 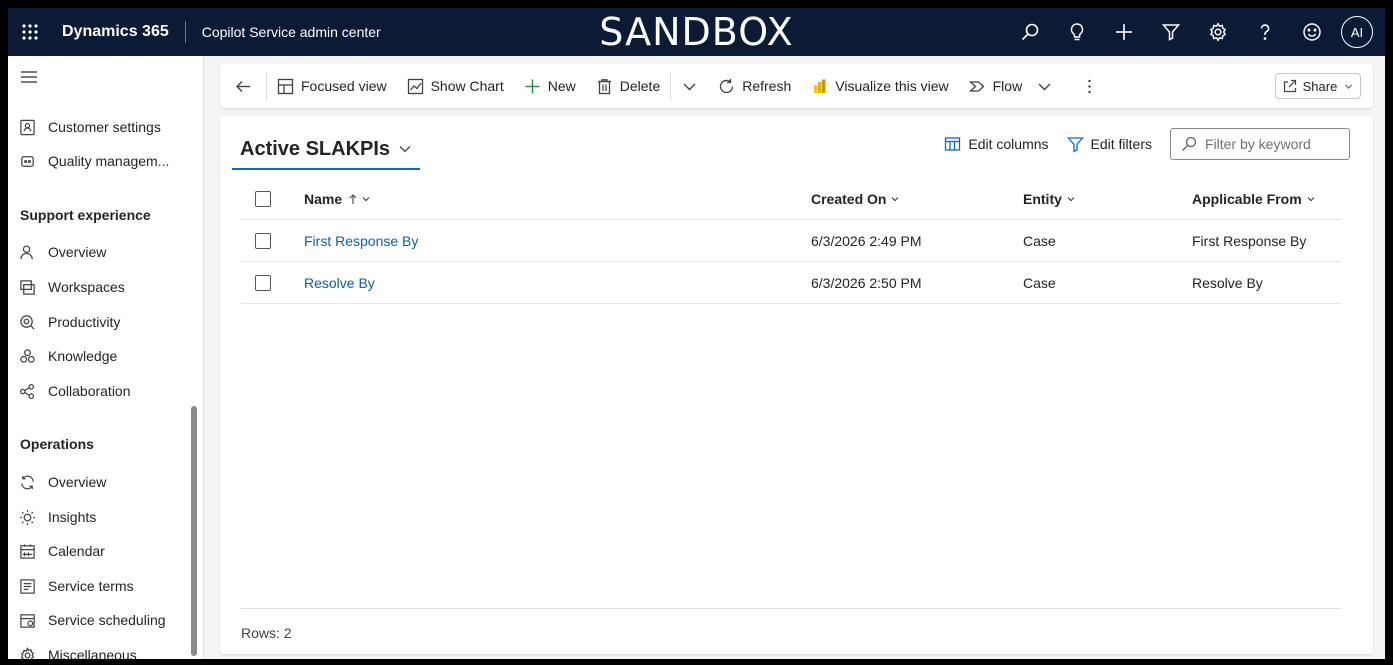 What do you see at coordinates (27, 252) in the screenshot?
I see `person-icon` at bounding box center [27, 252].